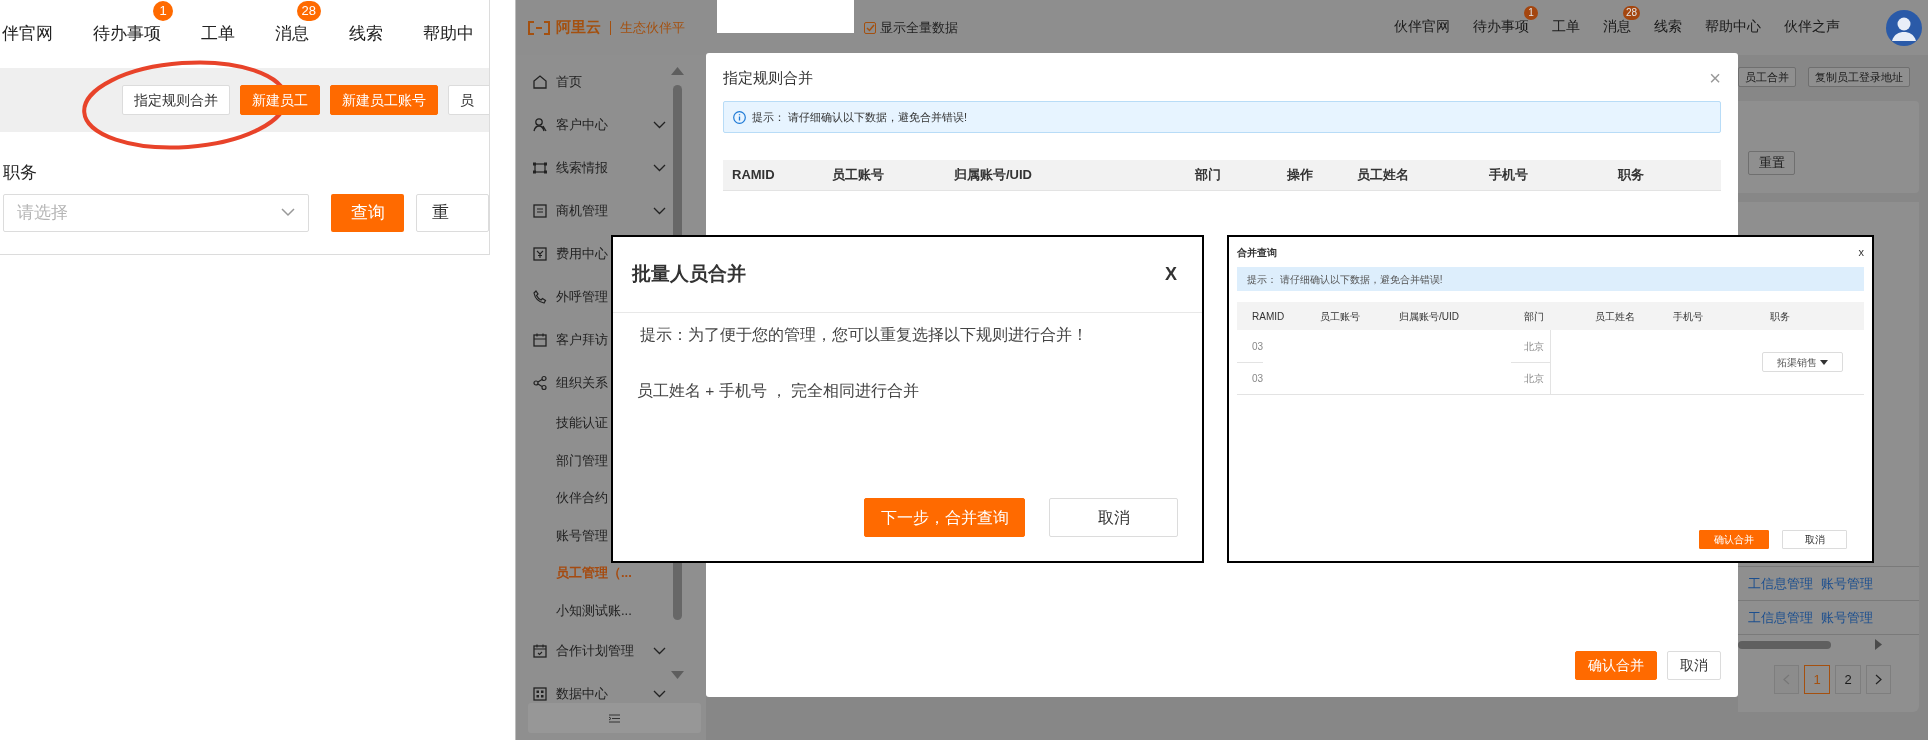 Image resolution: width=1928 pixels, height=740 pixels. Describe the element at coordinates (689, 274) in the screenshot. I see `dialog-title: 批量人员合并` at that location.